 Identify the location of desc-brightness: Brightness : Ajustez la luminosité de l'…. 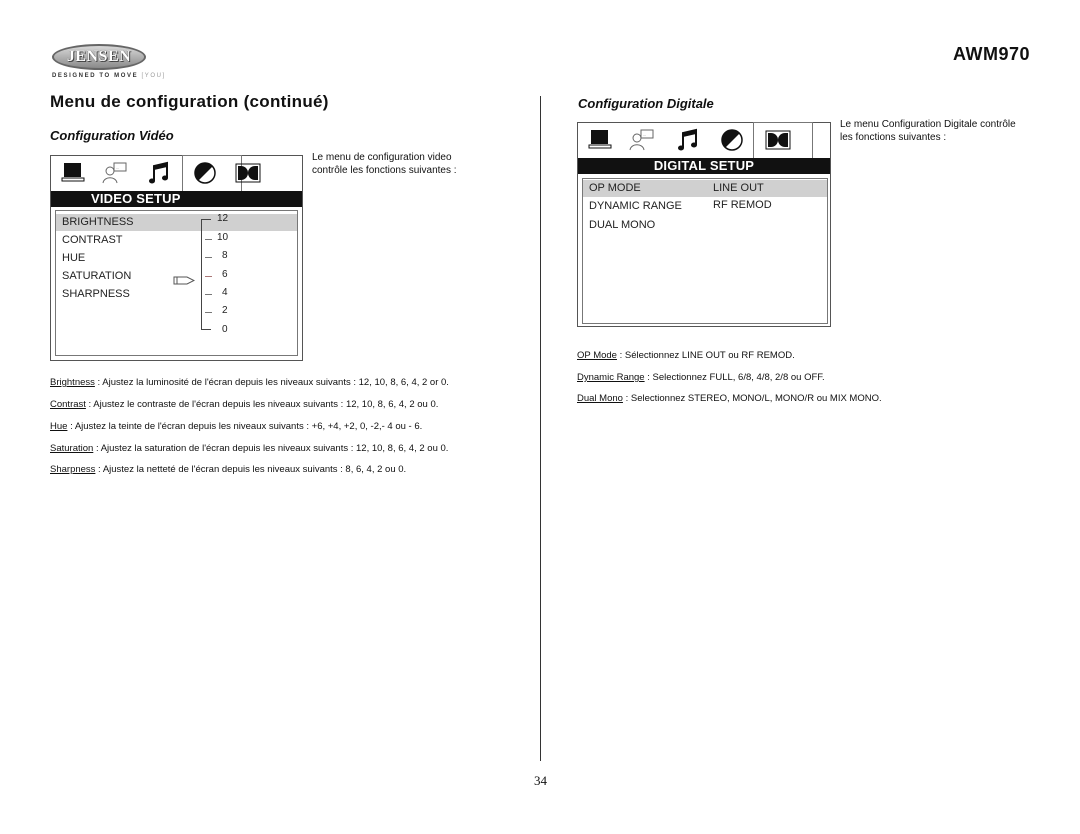
(249, 382).